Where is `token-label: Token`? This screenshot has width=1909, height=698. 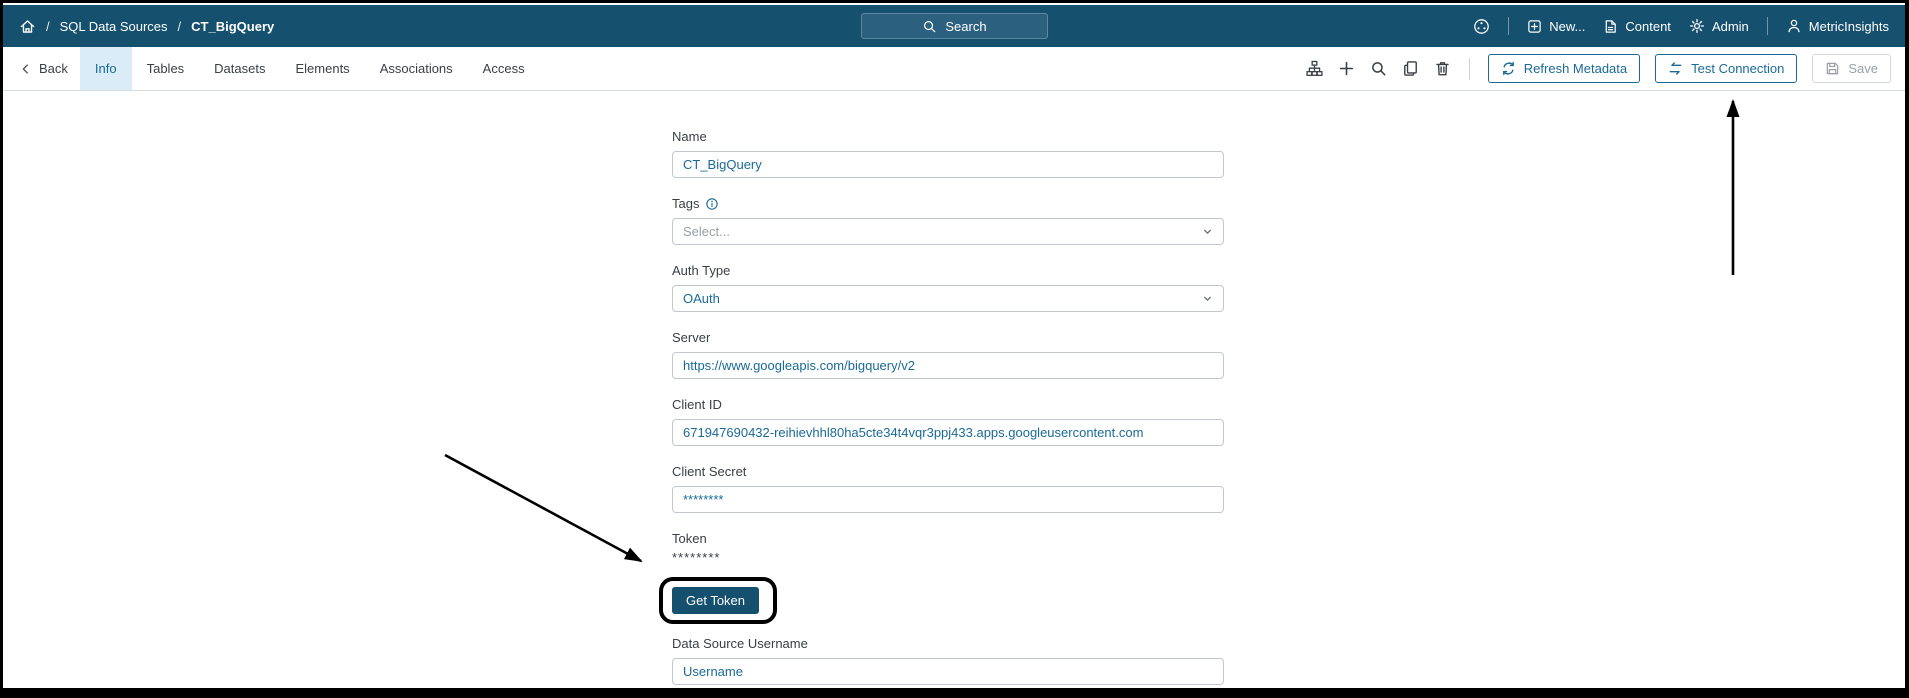
token-label: Token is located at coordinates (689, 538).